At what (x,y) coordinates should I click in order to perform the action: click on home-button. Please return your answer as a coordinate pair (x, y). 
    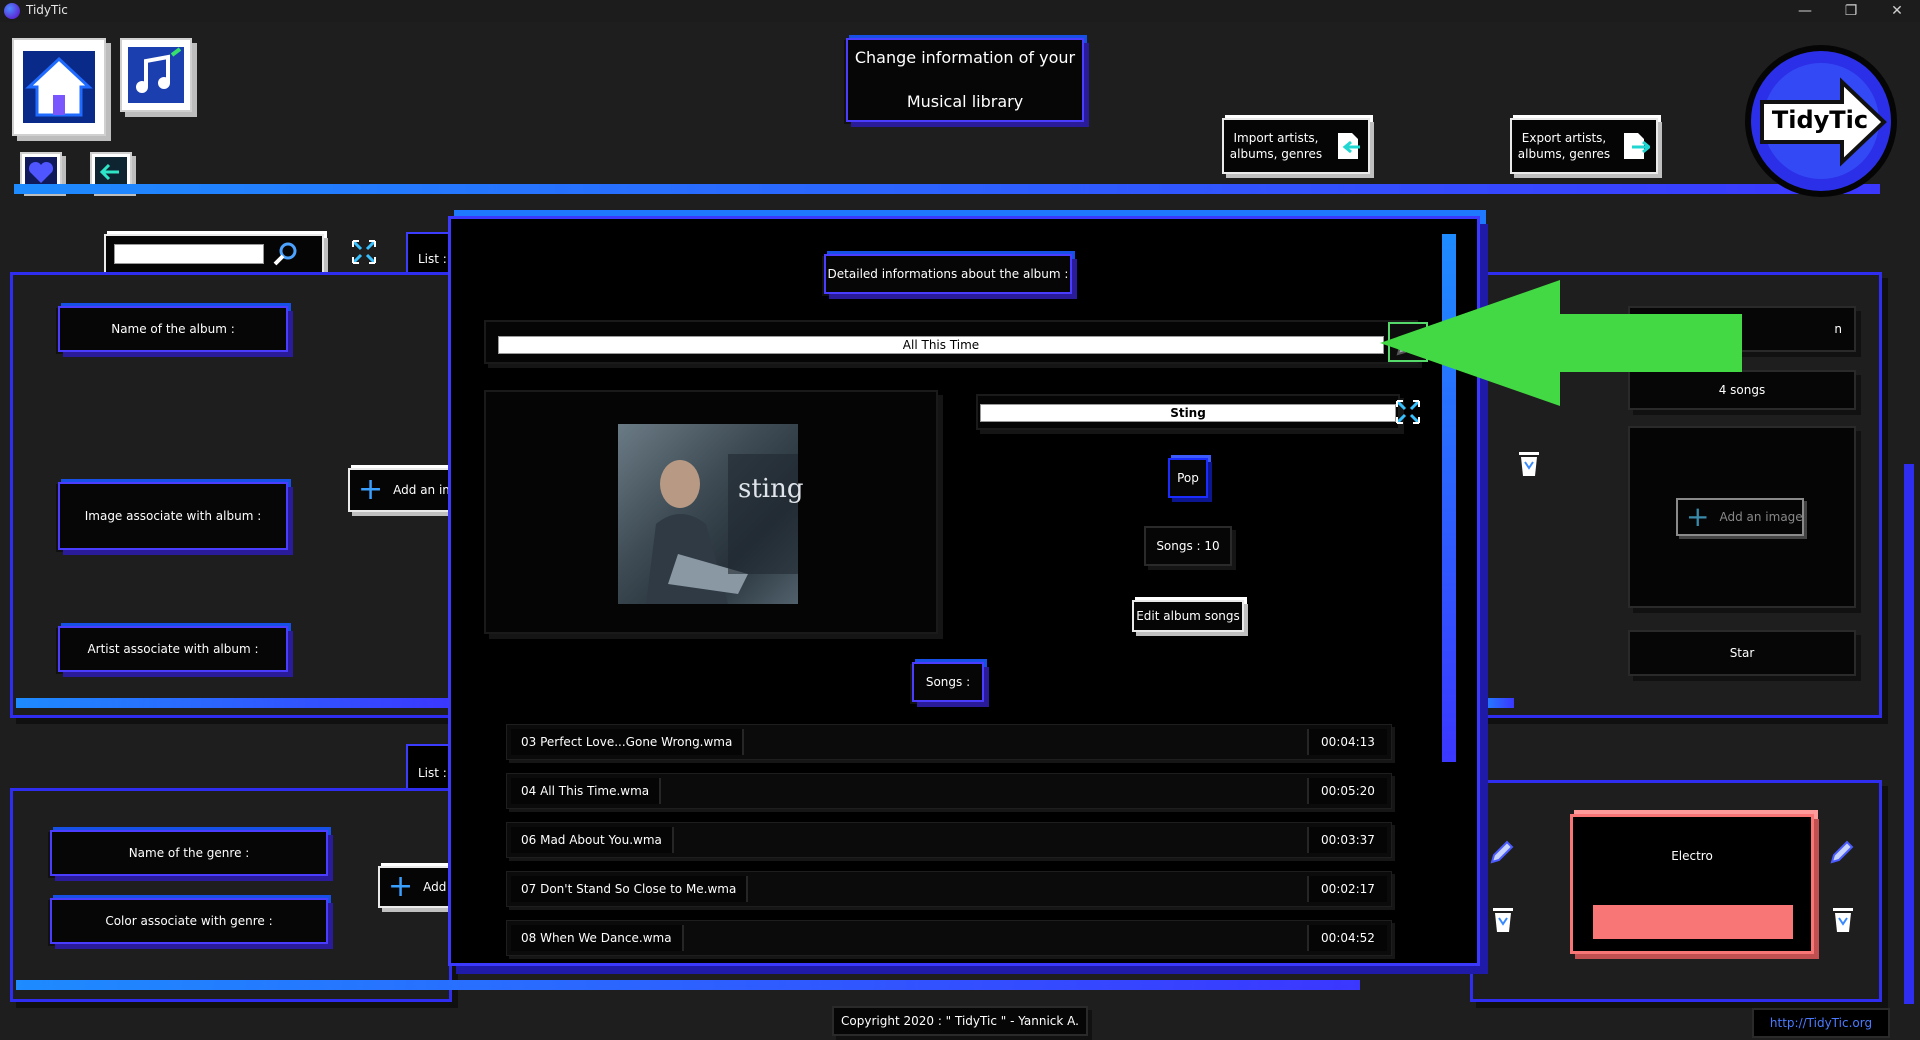
    Looking at the image, I should click on (59, 87).